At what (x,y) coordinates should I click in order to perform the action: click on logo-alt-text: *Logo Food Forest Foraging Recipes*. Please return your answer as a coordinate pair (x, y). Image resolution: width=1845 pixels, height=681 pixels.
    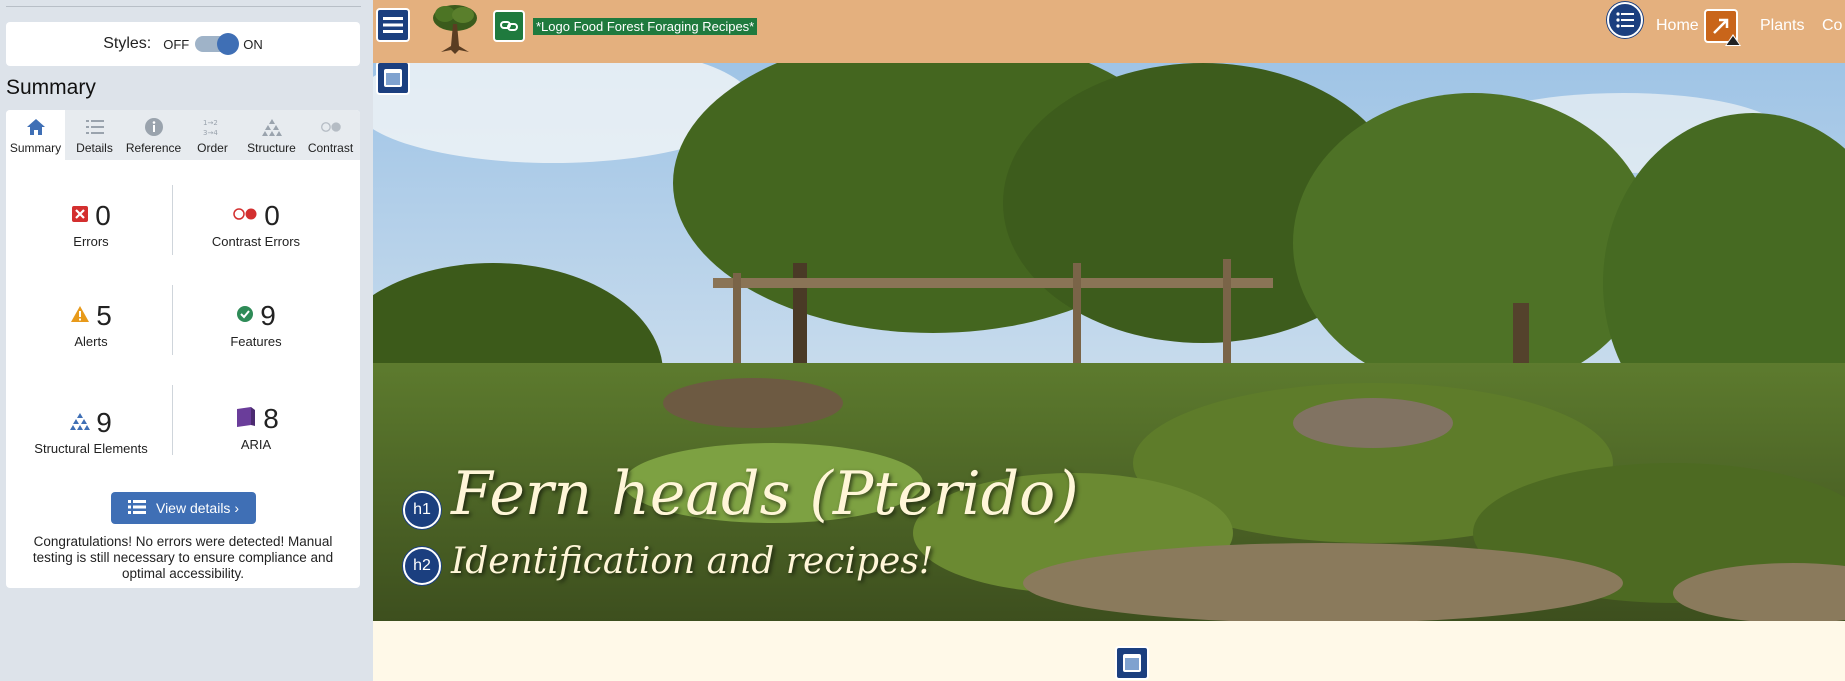
    Looking at the image, I should click on (645, 26).